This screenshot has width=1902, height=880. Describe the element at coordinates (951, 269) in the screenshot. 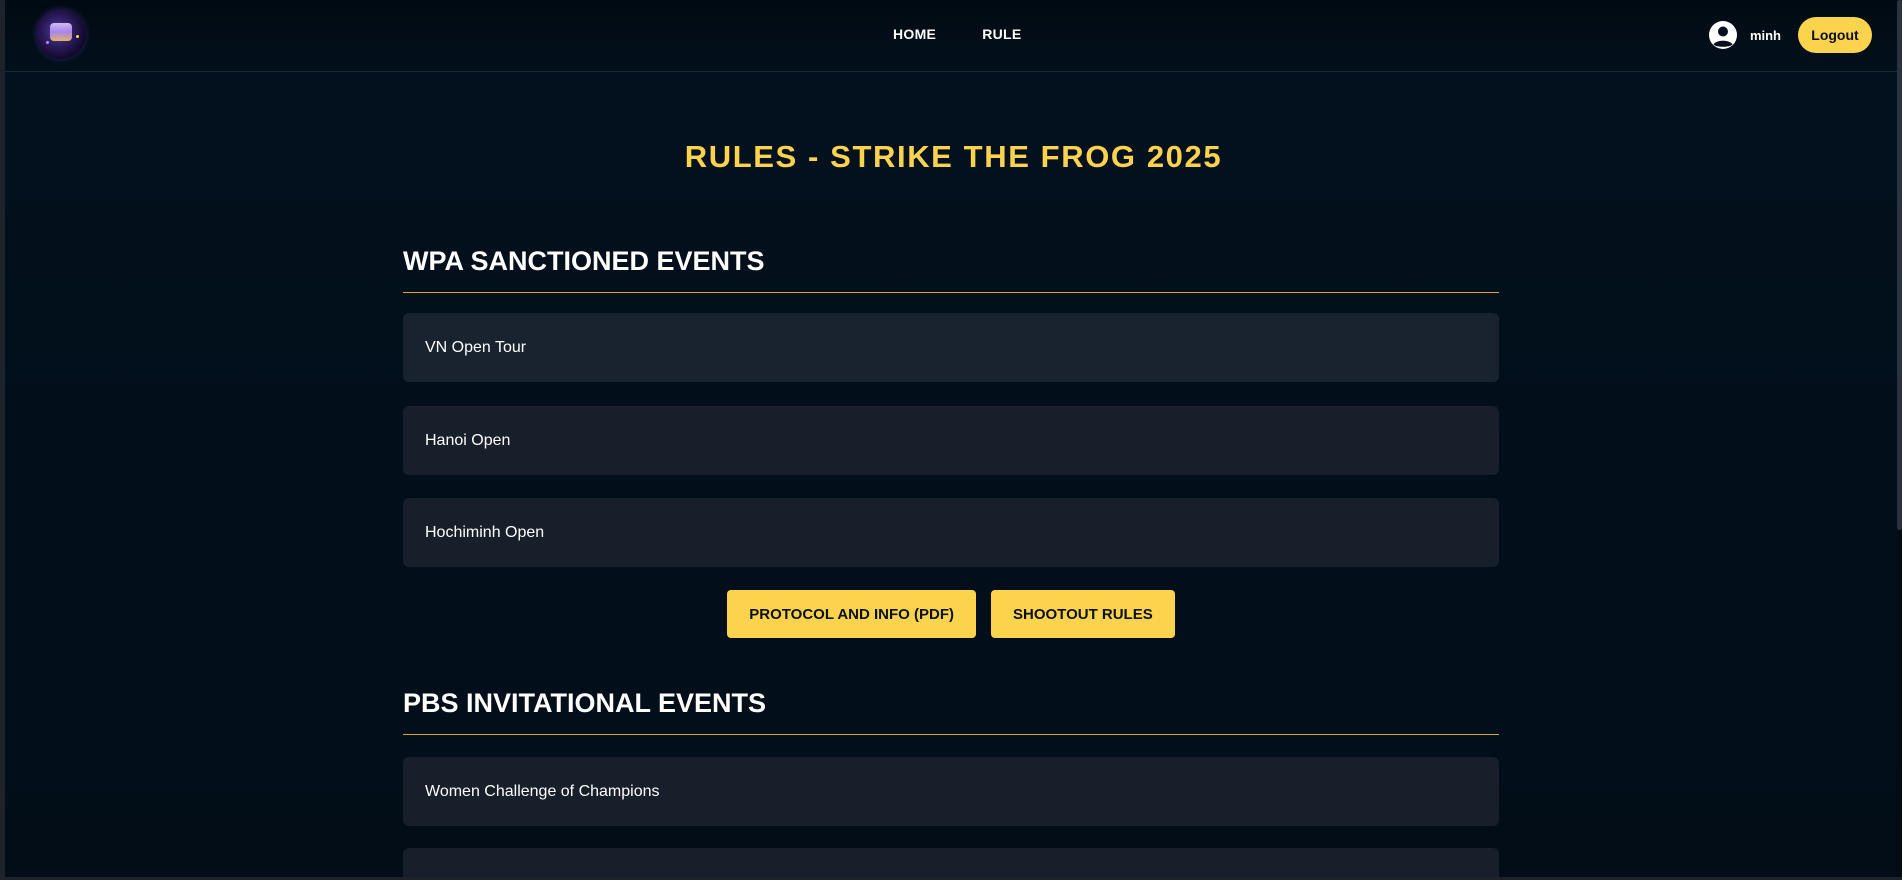

I see `section-title: WPA SANCTIONED EVENTS` at that location.